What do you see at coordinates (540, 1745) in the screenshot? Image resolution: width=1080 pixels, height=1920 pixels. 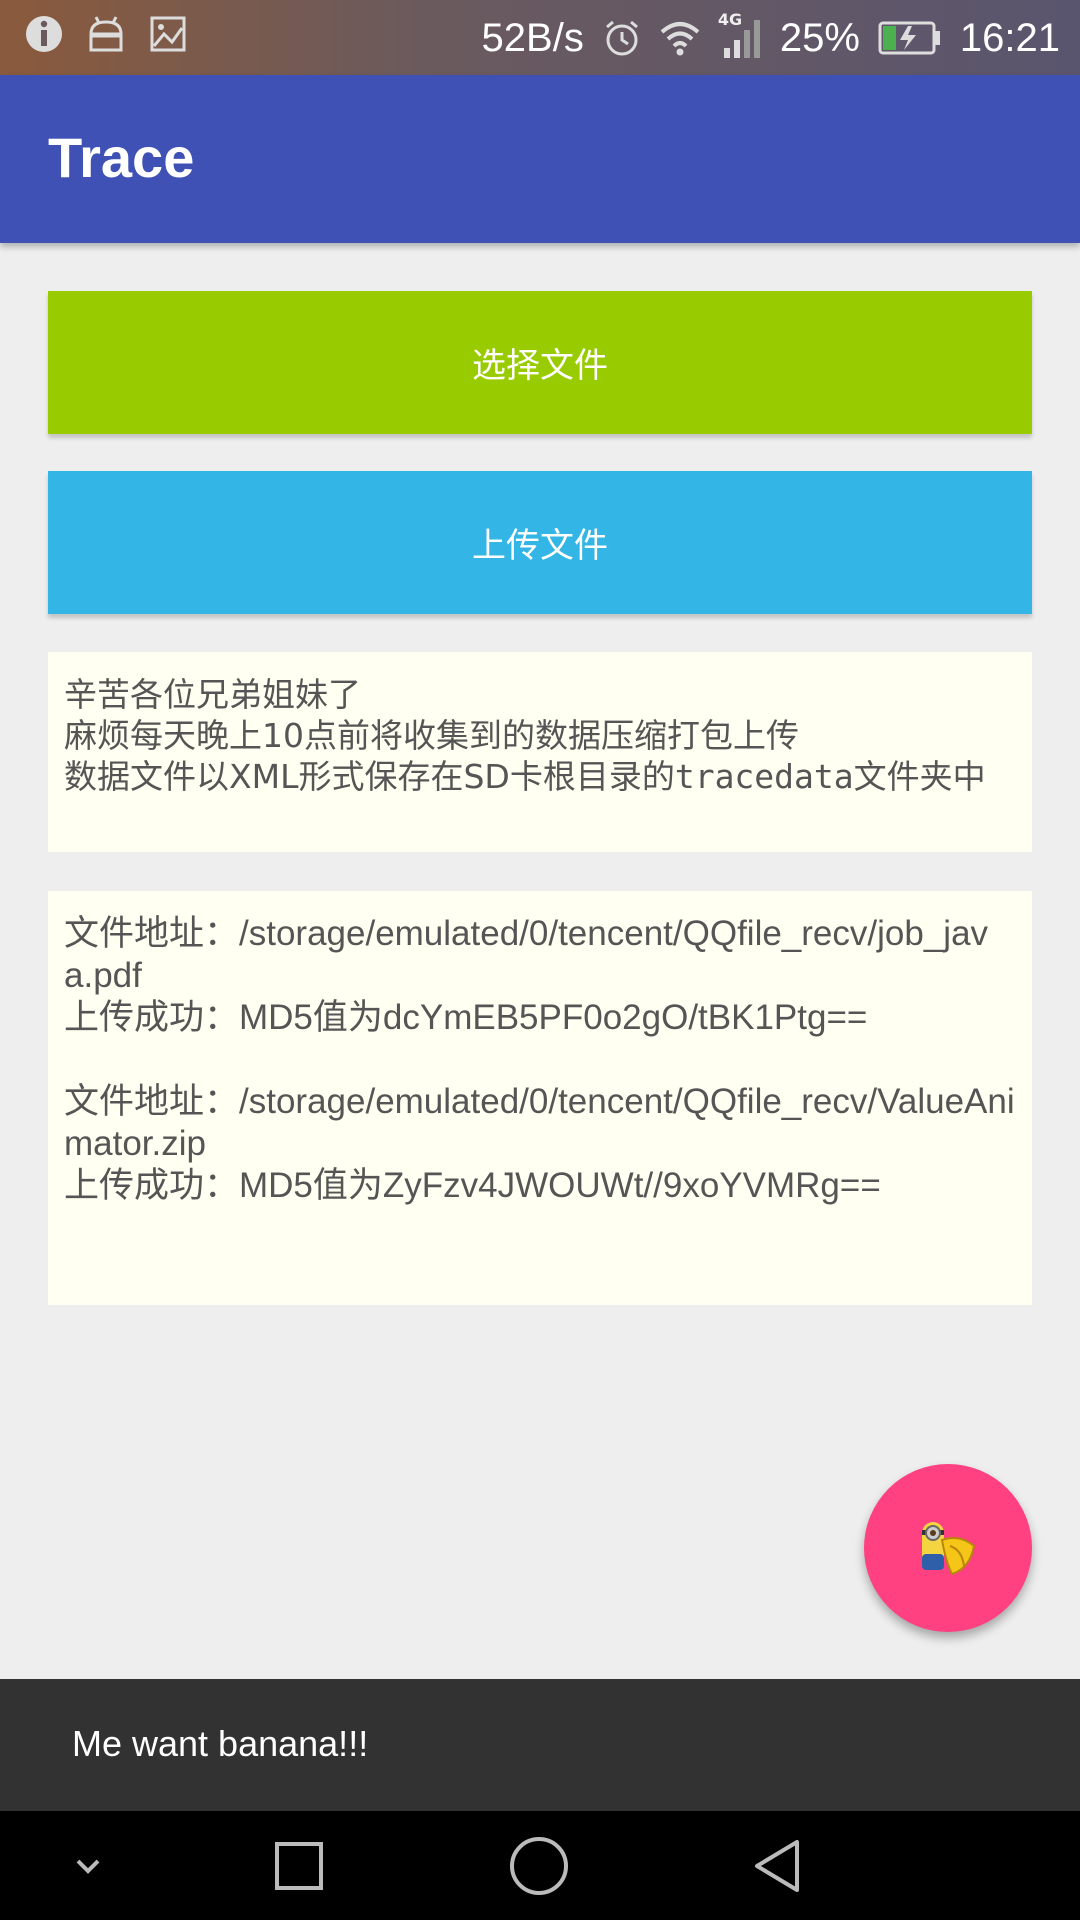 I see `snackbar: Me want banana!!!` at bounding box center [540, 1745].